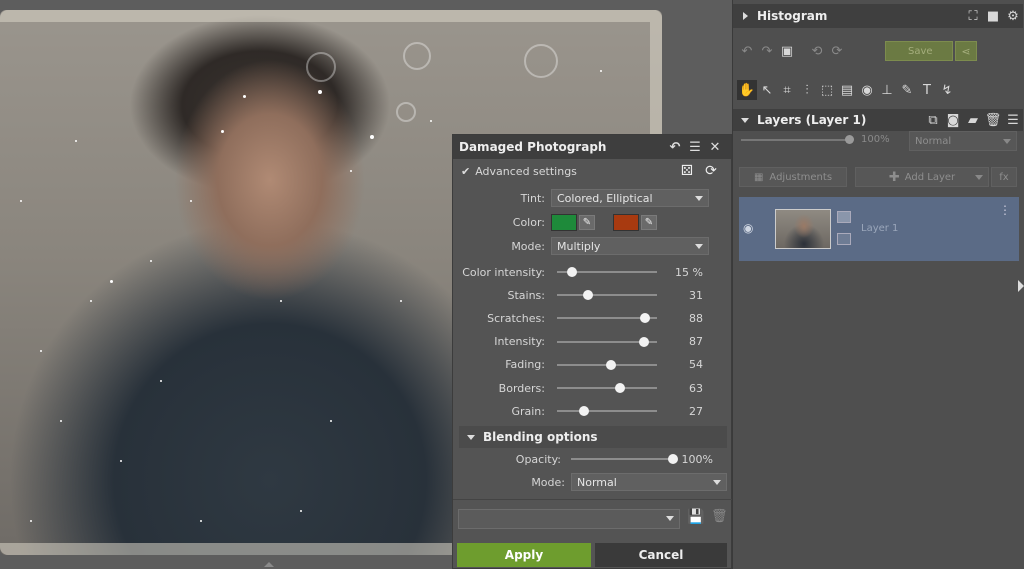  I want to click on layer-blend-dropdown: Normal, so click(963, 141).